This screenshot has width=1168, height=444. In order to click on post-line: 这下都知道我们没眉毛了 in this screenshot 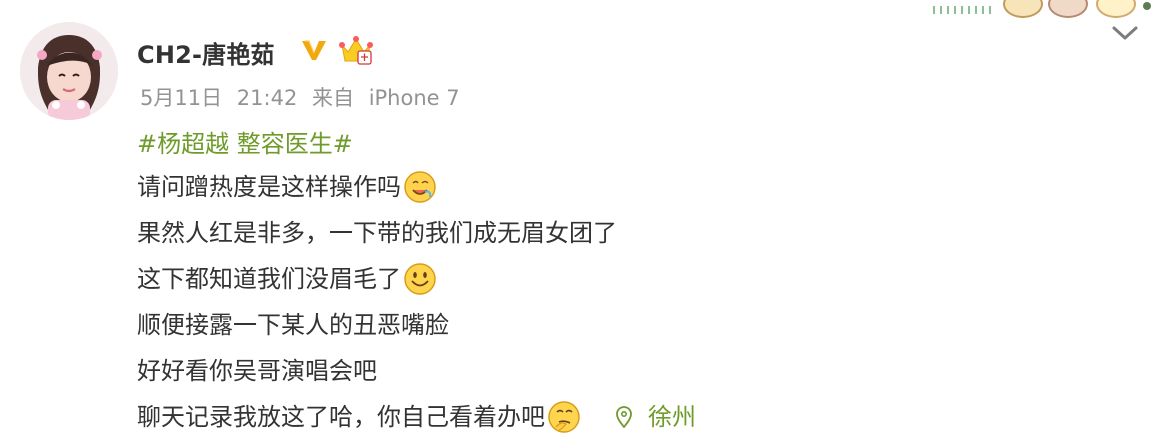, I will do `click(637, 279)`.